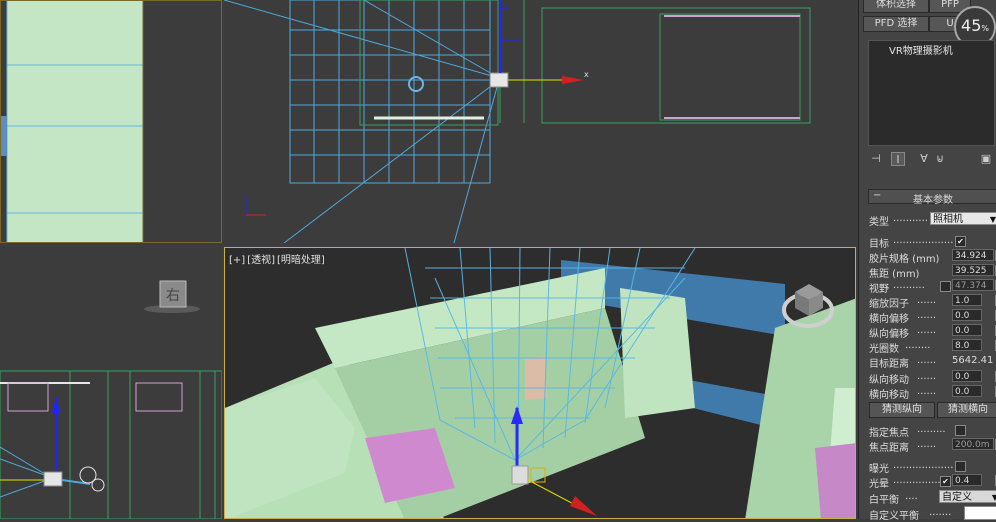 The image size is (996, 522). Describe the element at coordinates (932, 332) in the screenshot. I see `param-v-shift: 纵向偏移...... 0.0` at that location.